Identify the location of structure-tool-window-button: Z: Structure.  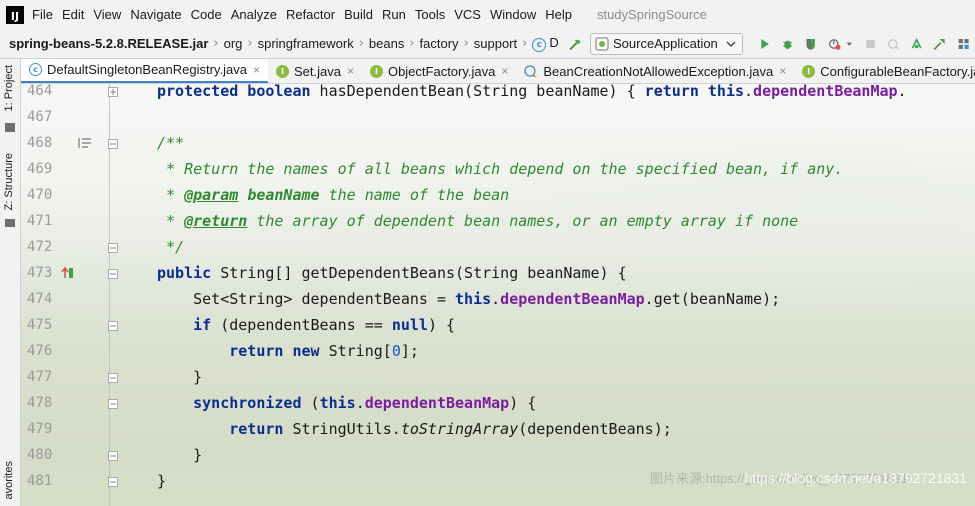
(9, 181).